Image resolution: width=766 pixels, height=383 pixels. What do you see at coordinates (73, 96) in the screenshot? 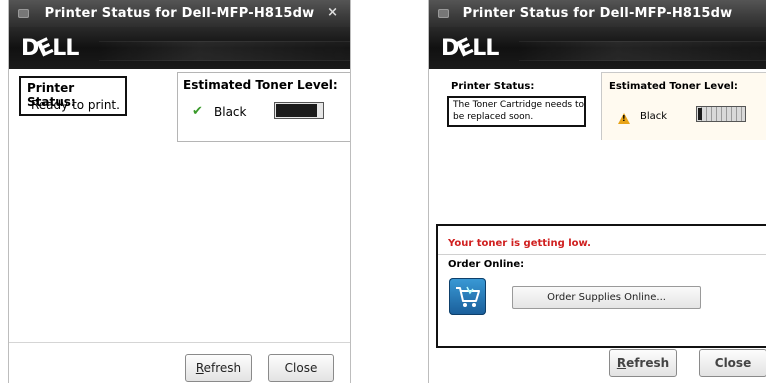
I see `printer-status-panel: Printer Status: Ready to print.` at bounding box center [73, 96].